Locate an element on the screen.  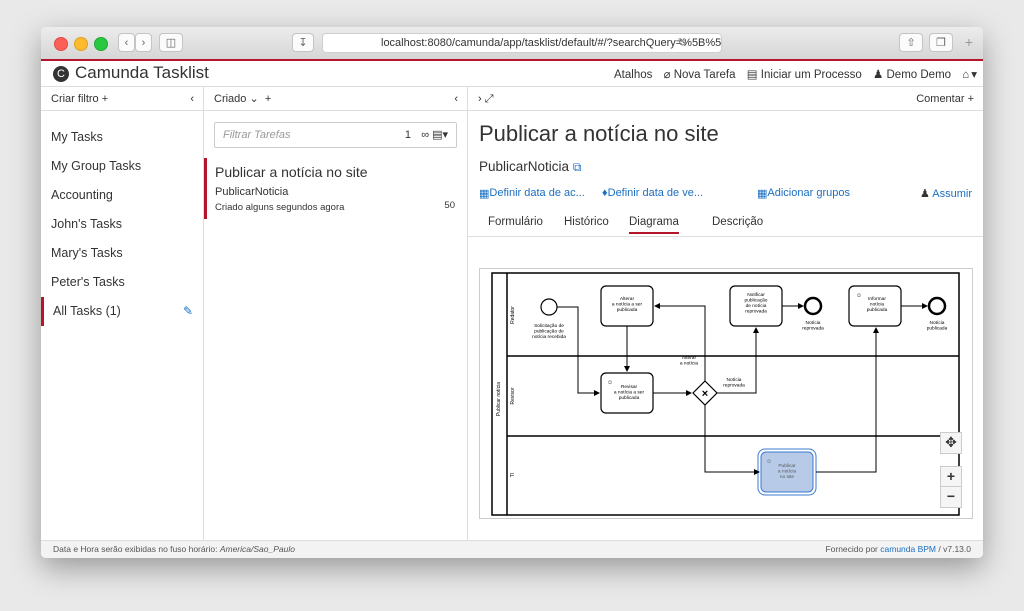
reset-zoom-icon: ✥ is located at coordinates (951, 443).